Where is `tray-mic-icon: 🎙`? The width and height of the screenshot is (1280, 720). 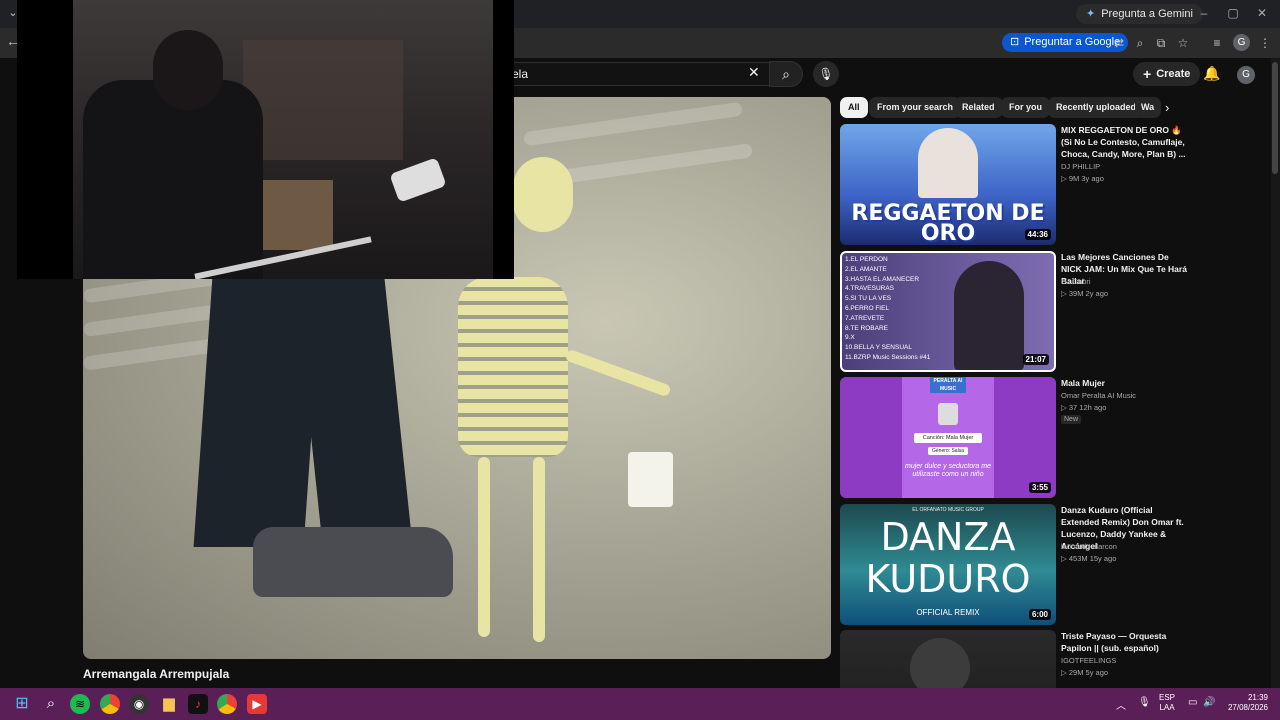 tray-mic-icon: 🎙 is located at coordinates (1144, 702).